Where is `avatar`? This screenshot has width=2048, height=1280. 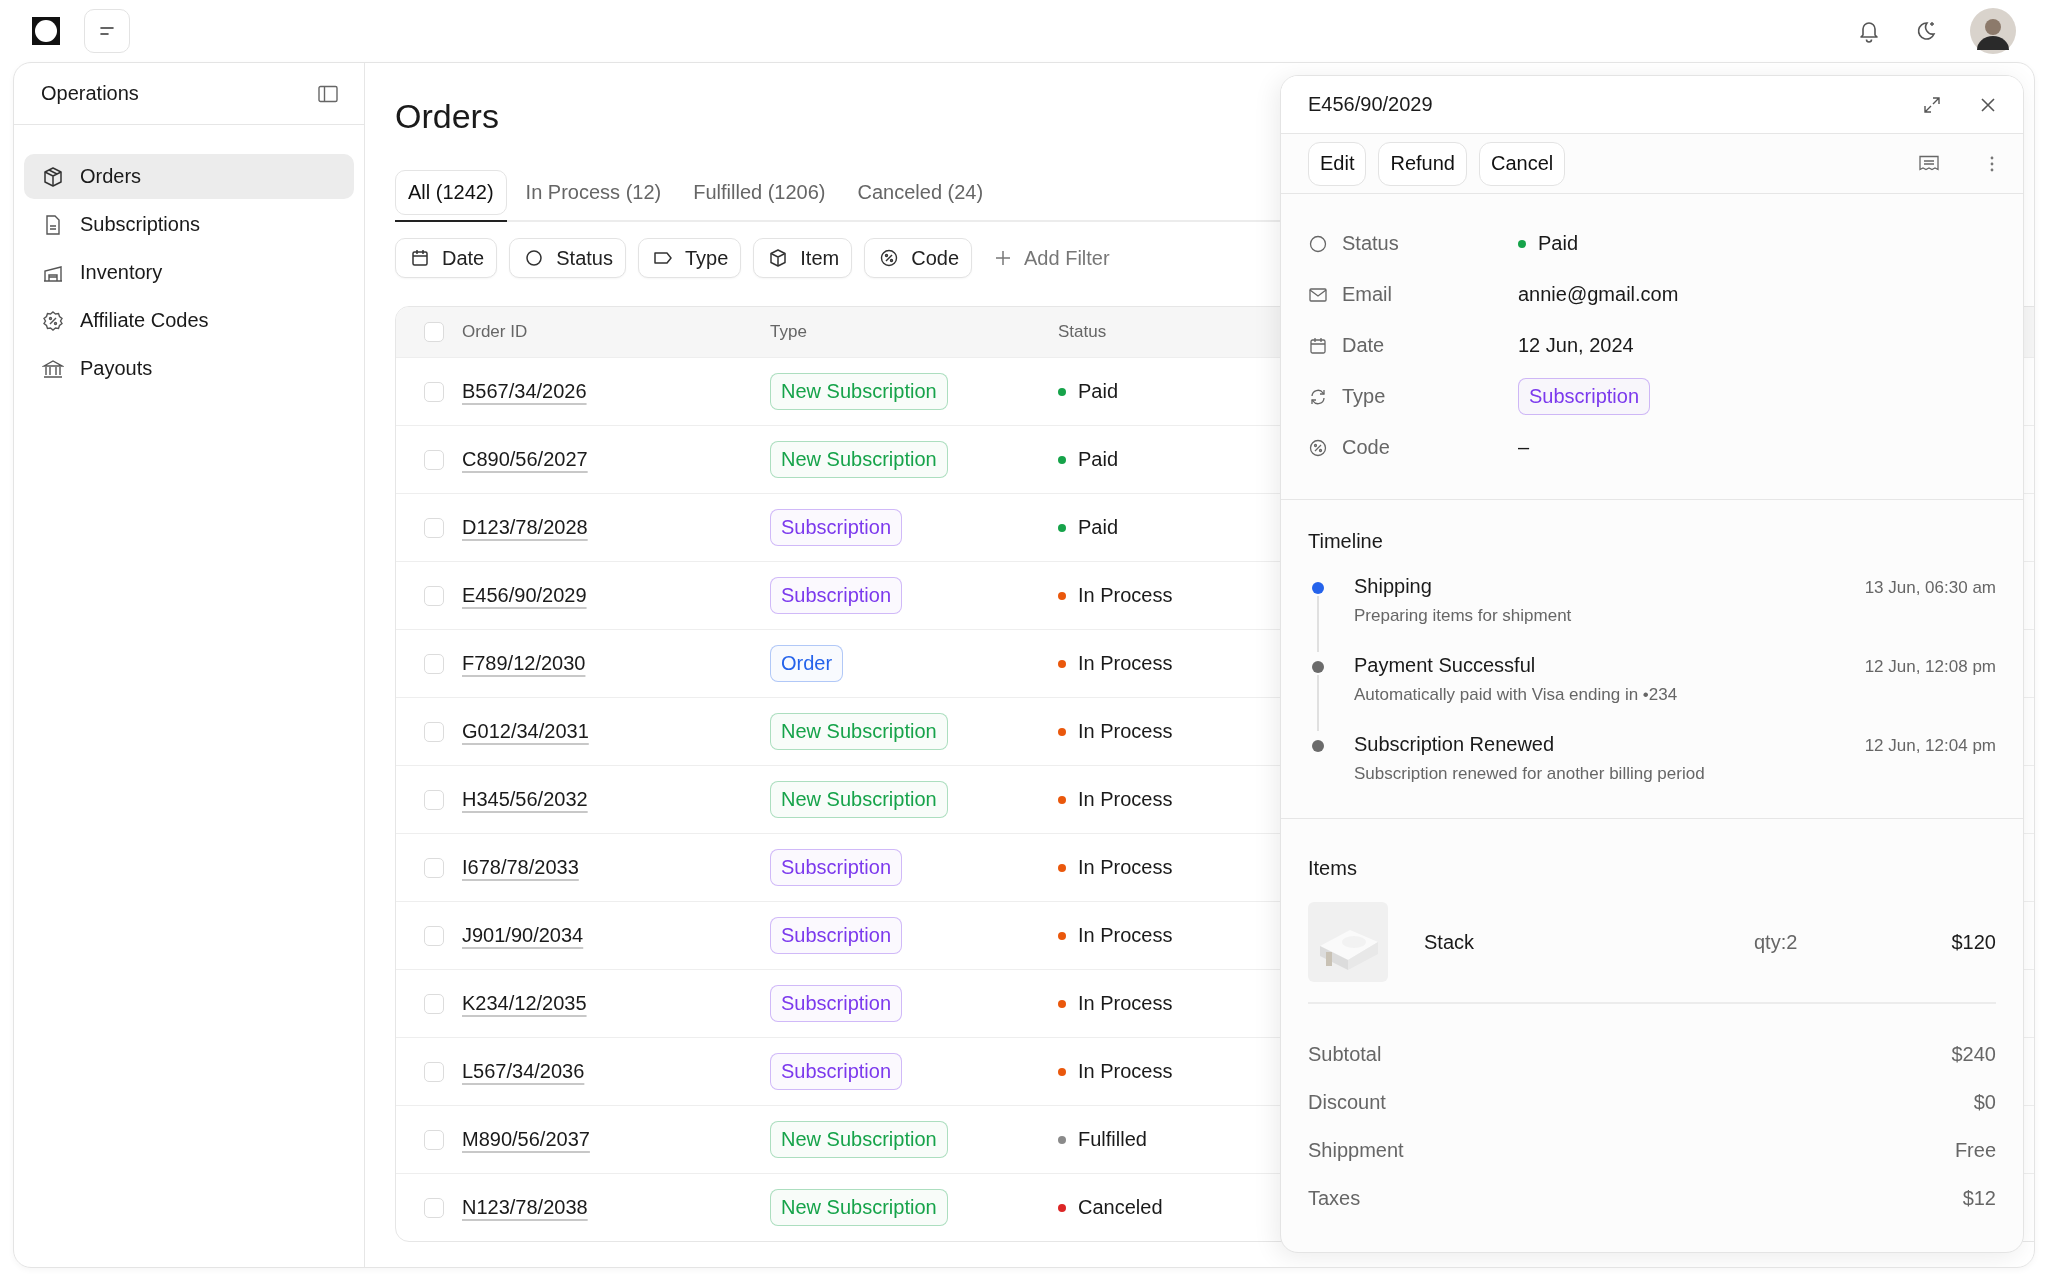
avatar is located at coordinates (1993, 31).